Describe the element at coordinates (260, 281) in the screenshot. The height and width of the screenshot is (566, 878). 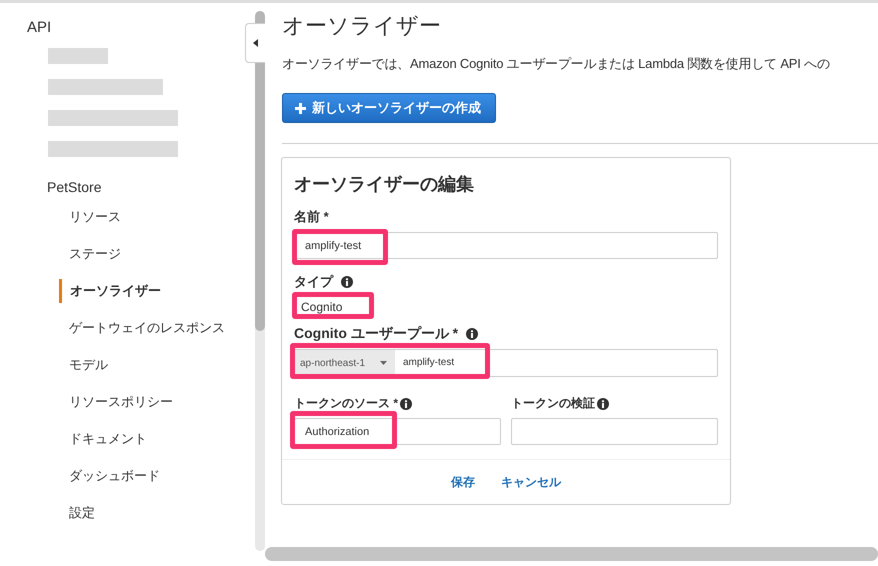
I see `vertical-scrollbar` at that location.